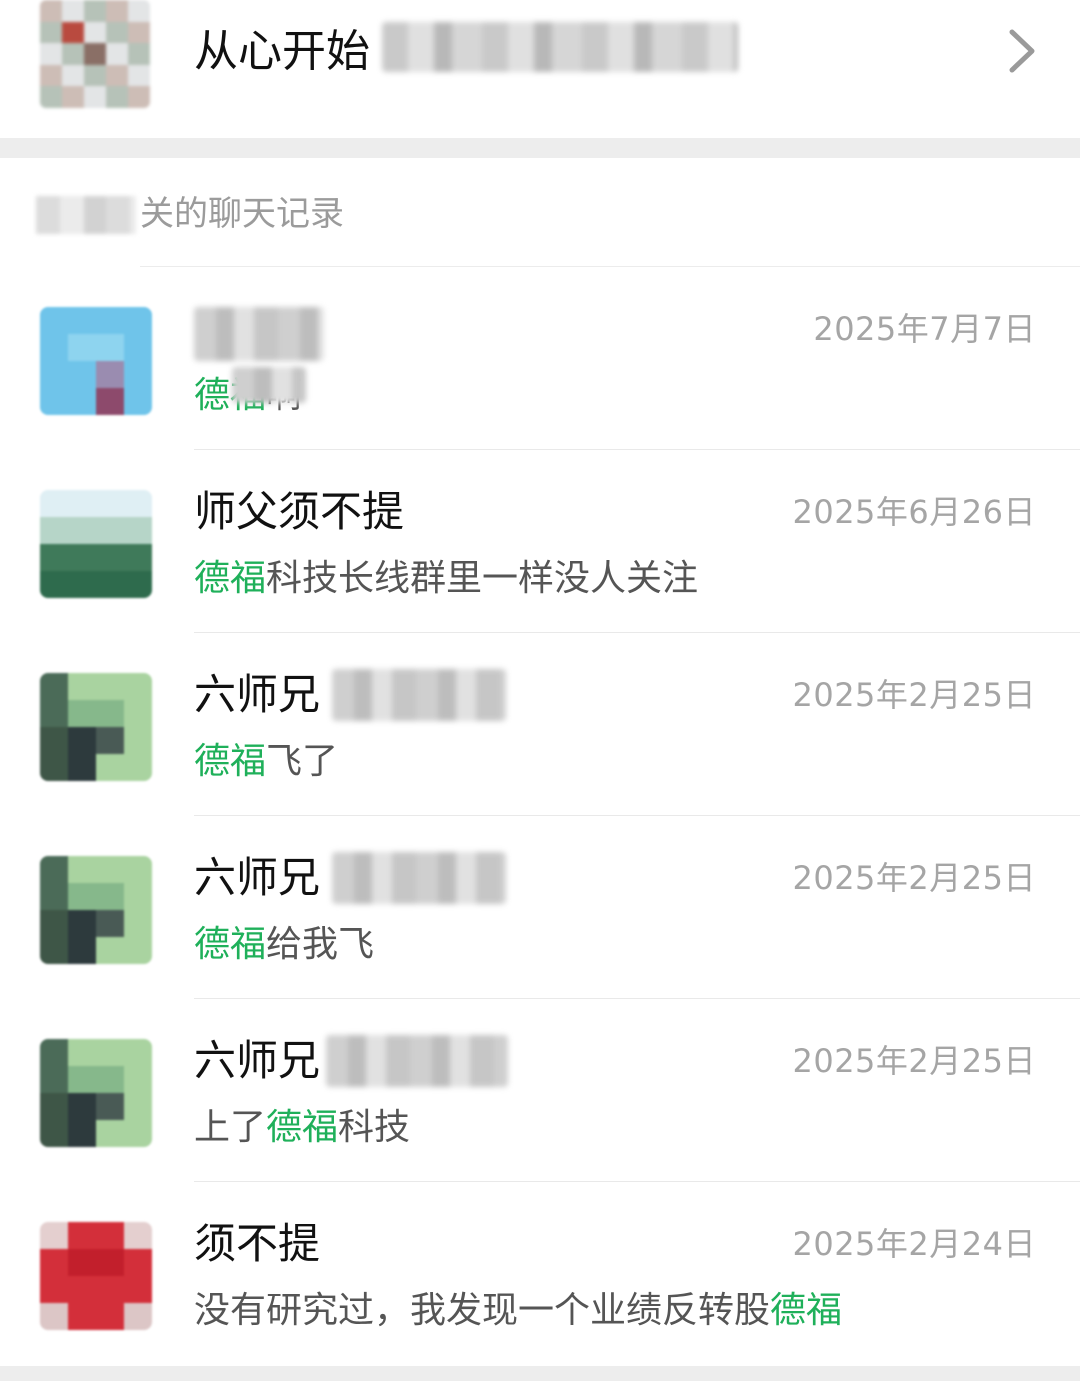 The image size is (1080, 1381). Describe the element at coordinates (482, 578) in the screenshot. I see `message-text: 科技长线群里一样没人关注` at that location.